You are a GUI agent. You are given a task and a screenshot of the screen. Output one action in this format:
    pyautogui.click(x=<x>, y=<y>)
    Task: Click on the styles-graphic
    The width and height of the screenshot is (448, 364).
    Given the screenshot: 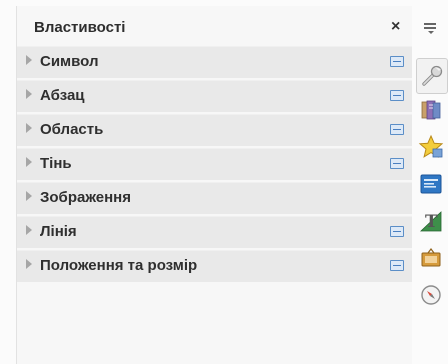 What is the action you would take?
    pyautogui.click(x=431, y=110)
    